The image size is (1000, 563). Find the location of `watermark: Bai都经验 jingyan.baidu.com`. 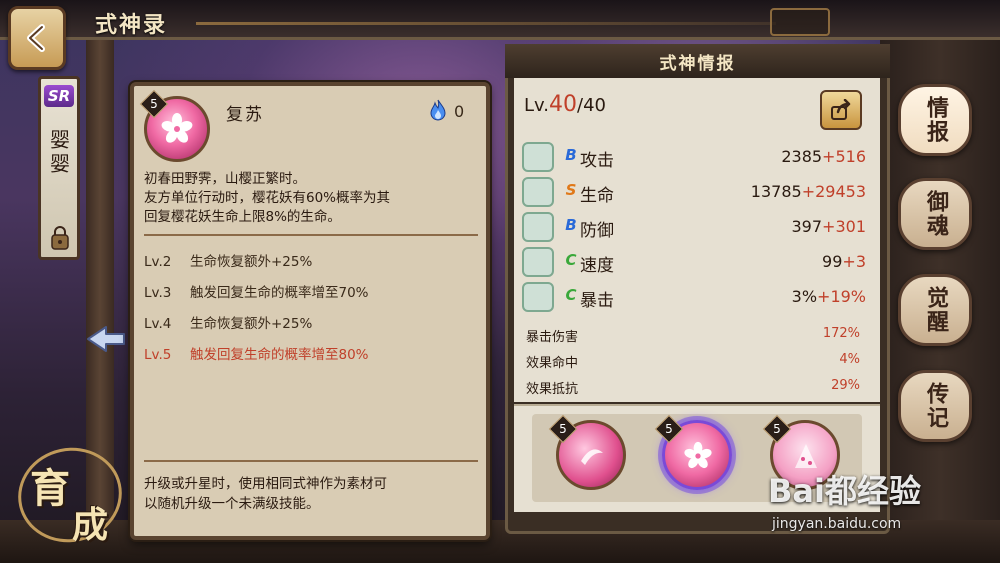

watermark: Bai都经验 jingyan.baidu.com is located at coordinates (878, 510).